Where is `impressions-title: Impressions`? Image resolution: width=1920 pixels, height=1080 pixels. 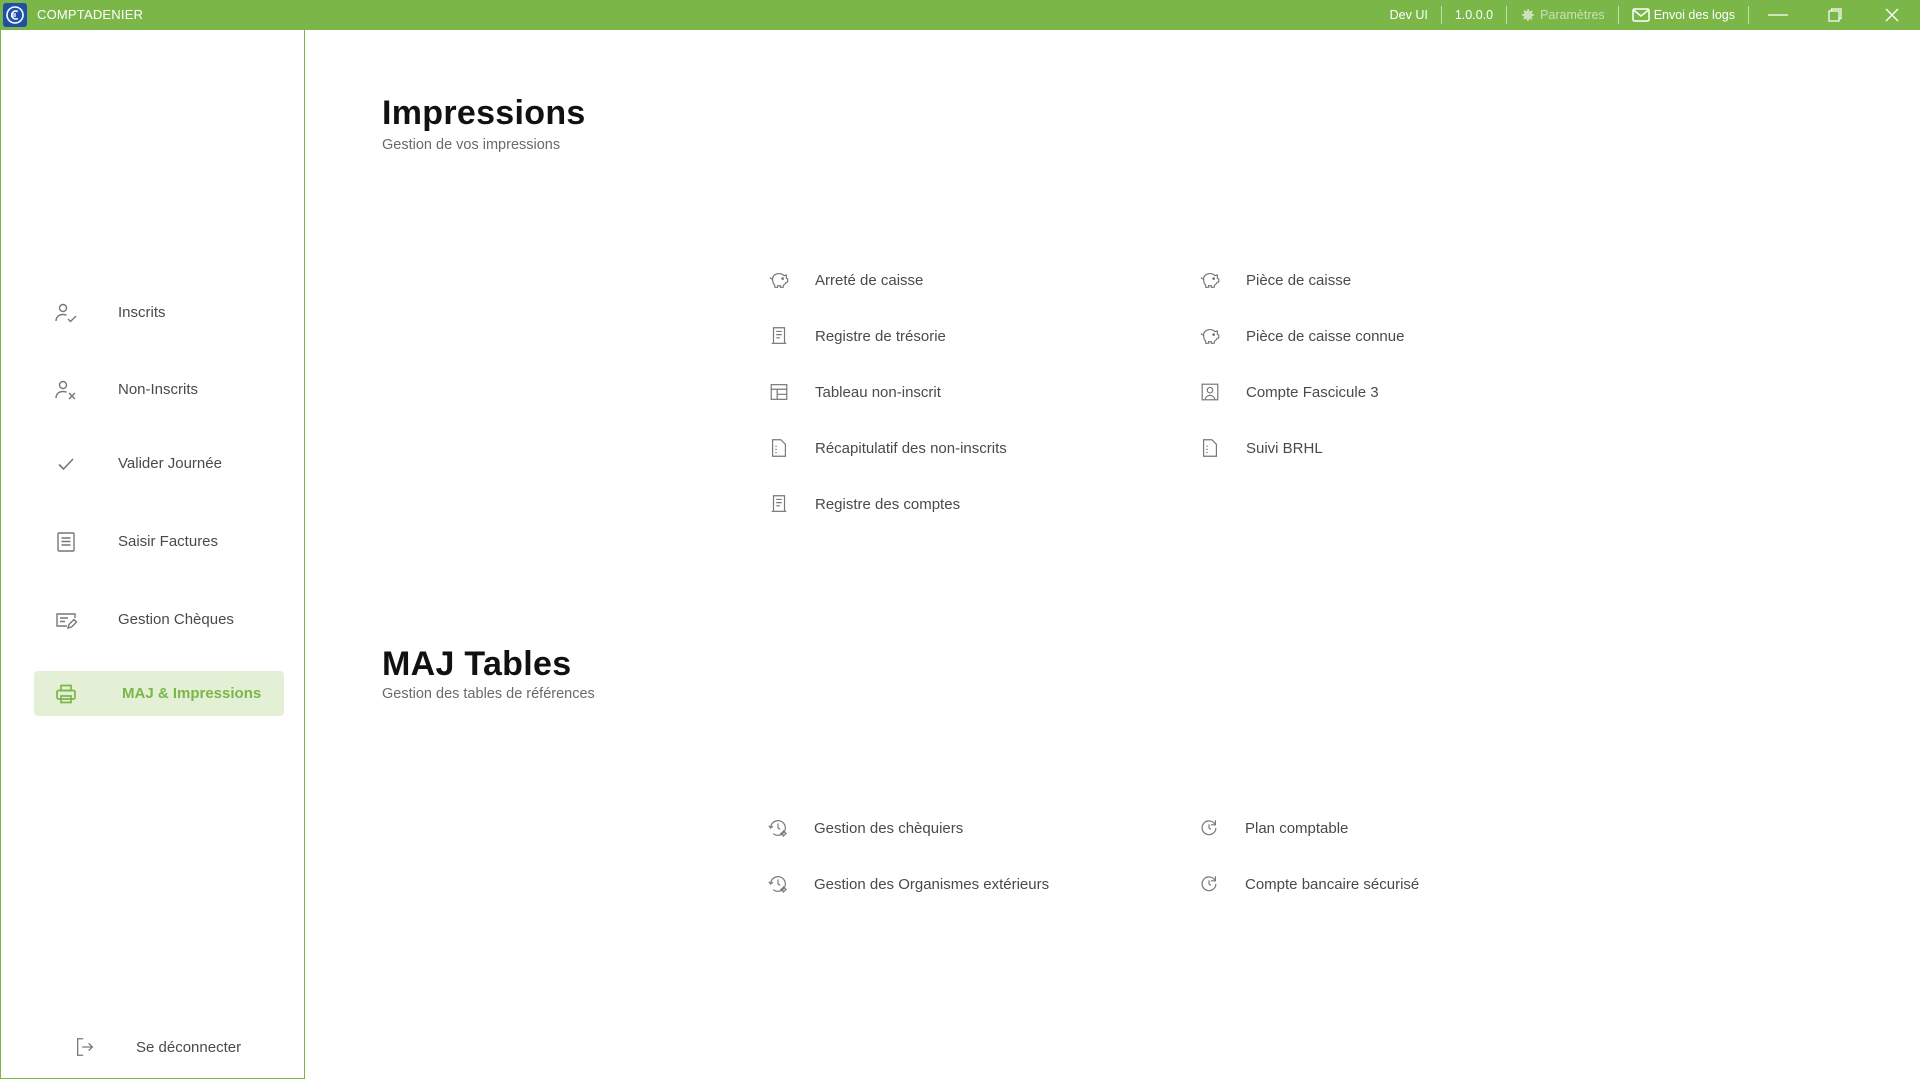 impressions-title: Impressions is located at coordinates (484, 113).